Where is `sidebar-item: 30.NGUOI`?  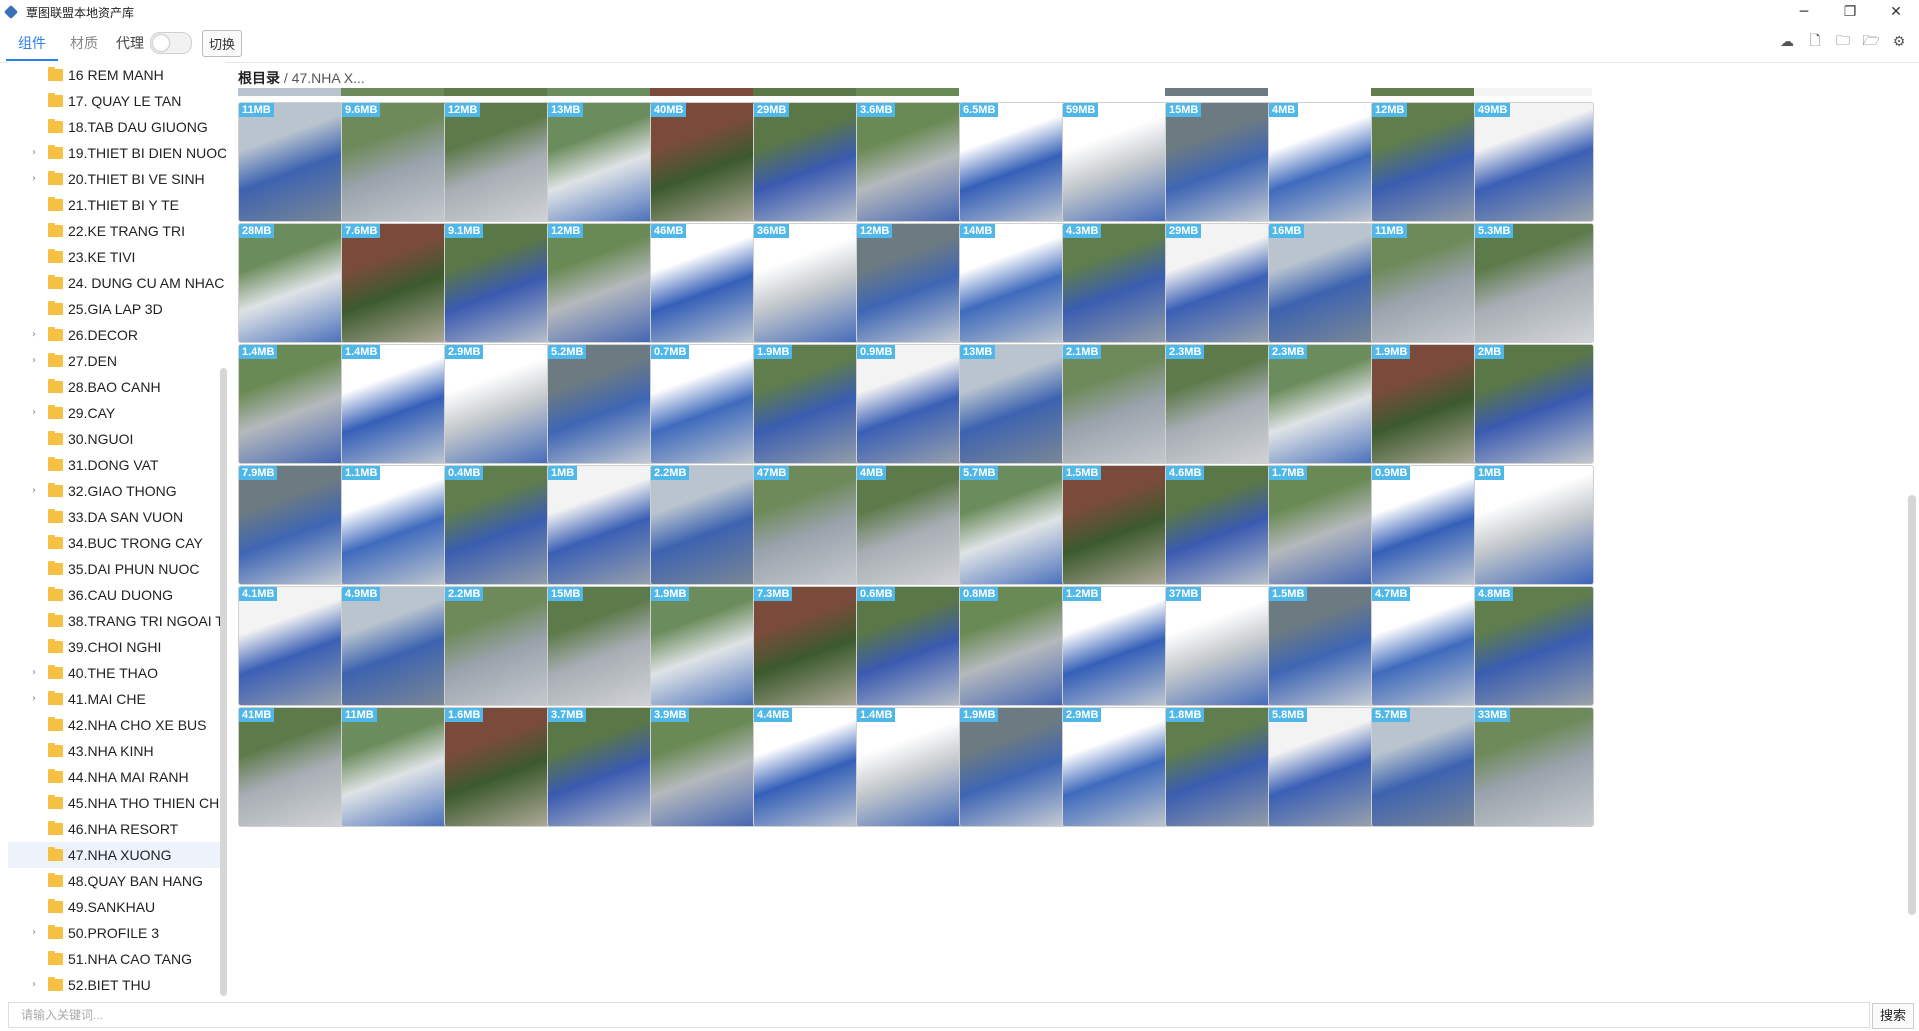
sidebar-item: 30.NGUOI is located at coordinates (117, 439).